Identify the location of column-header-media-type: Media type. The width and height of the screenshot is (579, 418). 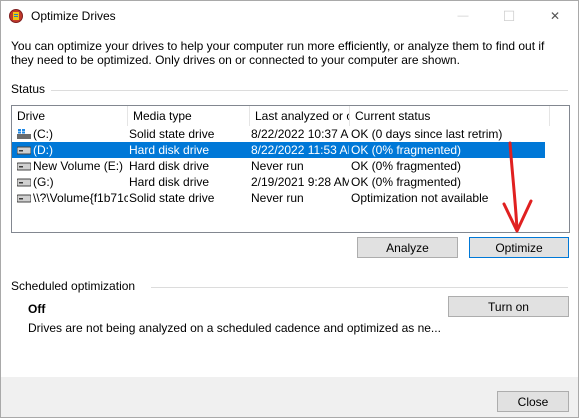
(189, 116).